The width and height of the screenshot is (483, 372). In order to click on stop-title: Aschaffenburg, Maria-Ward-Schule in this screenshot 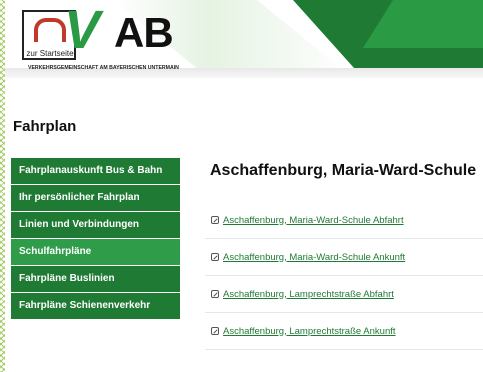, I will do `click(343, 170)`.